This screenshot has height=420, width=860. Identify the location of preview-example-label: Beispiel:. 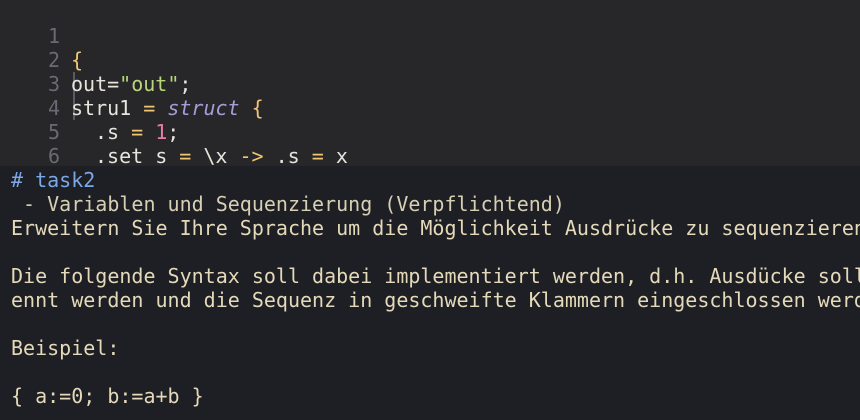
(65, 348).